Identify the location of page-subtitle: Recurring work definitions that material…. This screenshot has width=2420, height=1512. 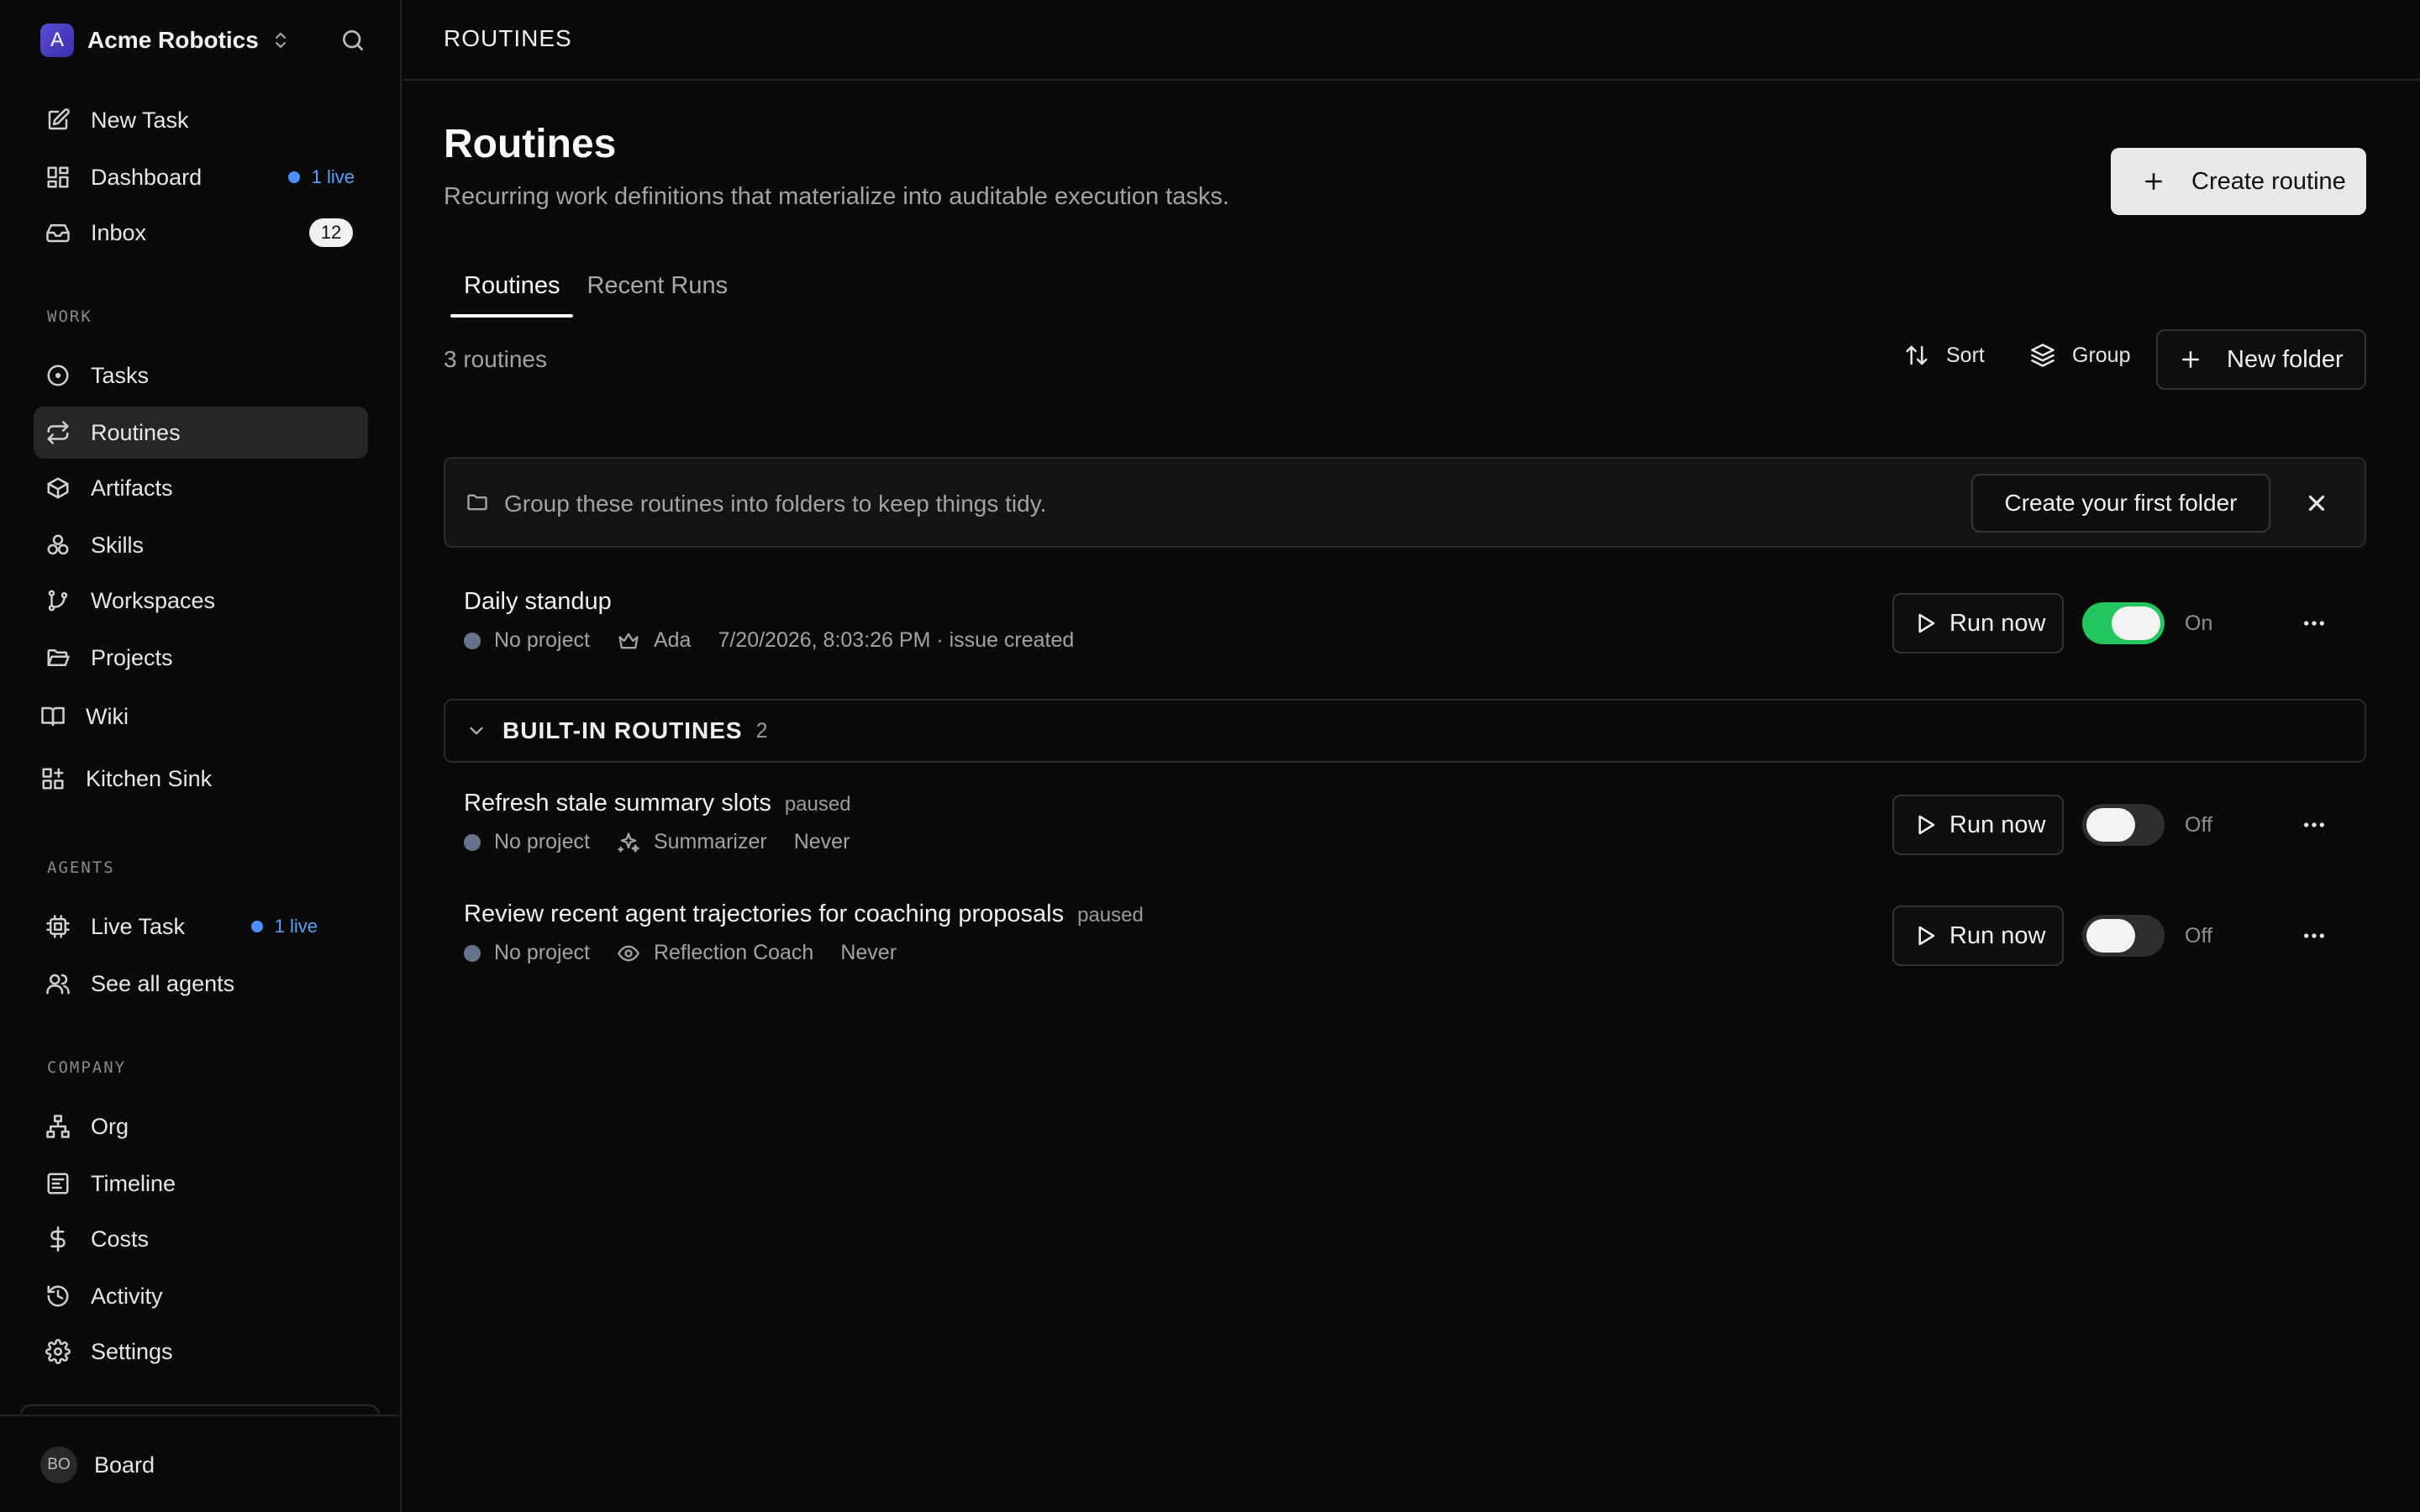
(837, 196).